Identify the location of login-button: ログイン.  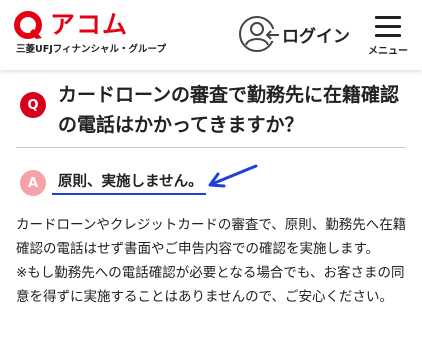
(294, 34).